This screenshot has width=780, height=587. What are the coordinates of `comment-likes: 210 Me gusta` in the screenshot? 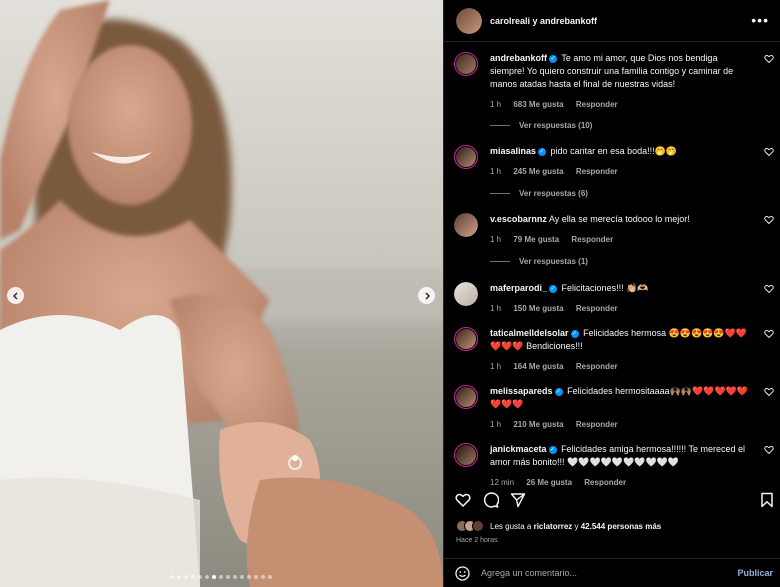 It's located at (538, 424).